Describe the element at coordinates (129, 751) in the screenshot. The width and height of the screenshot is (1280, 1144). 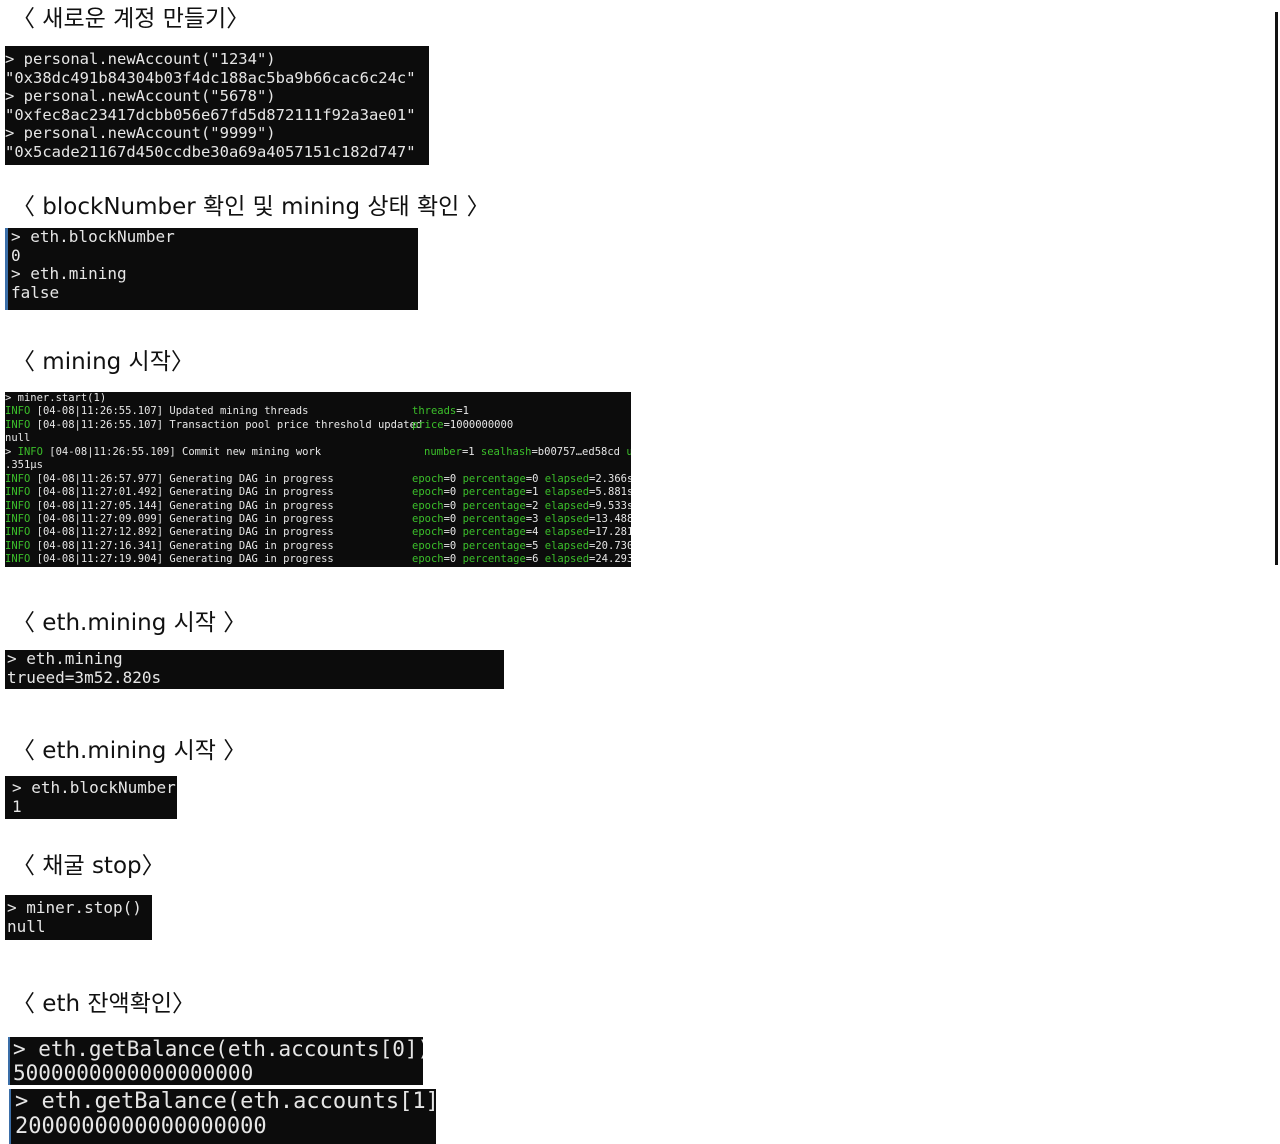
I see `heading-eth-mining-start-2: 〈 eth.mining 시작 〉` at that location.